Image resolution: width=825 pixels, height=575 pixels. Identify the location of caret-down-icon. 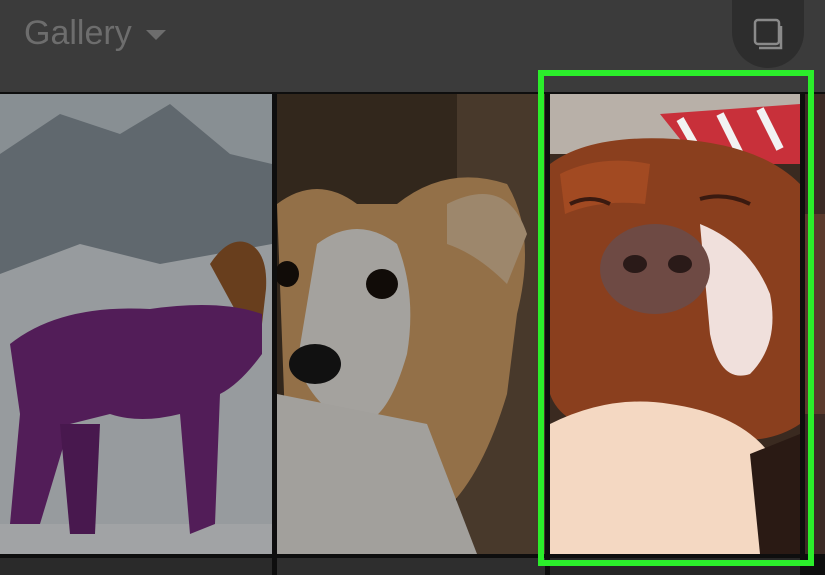
(155, 35).